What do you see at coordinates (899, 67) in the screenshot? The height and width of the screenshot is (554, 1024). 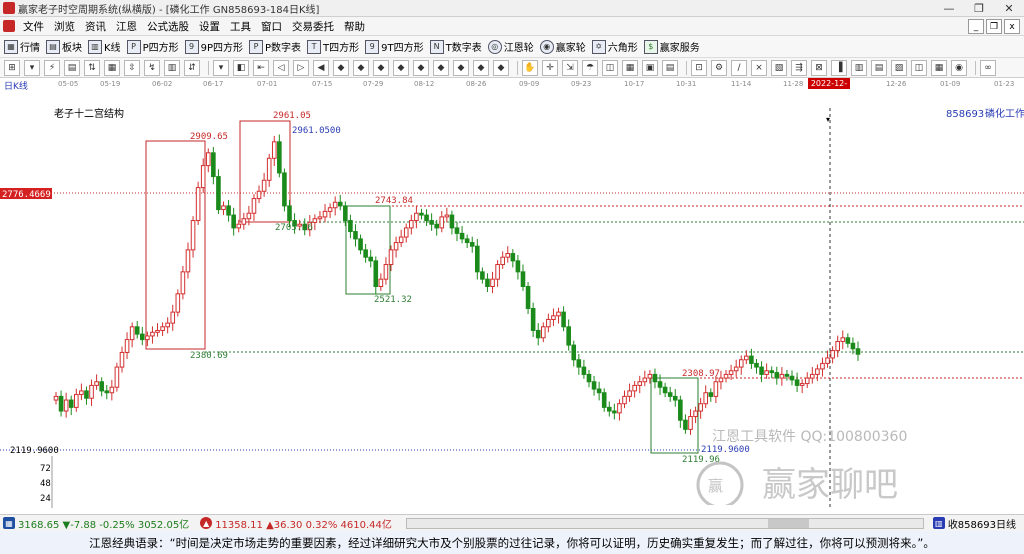 I see `drawing-tool-icon: ▨` at bounding box center [899, 67].